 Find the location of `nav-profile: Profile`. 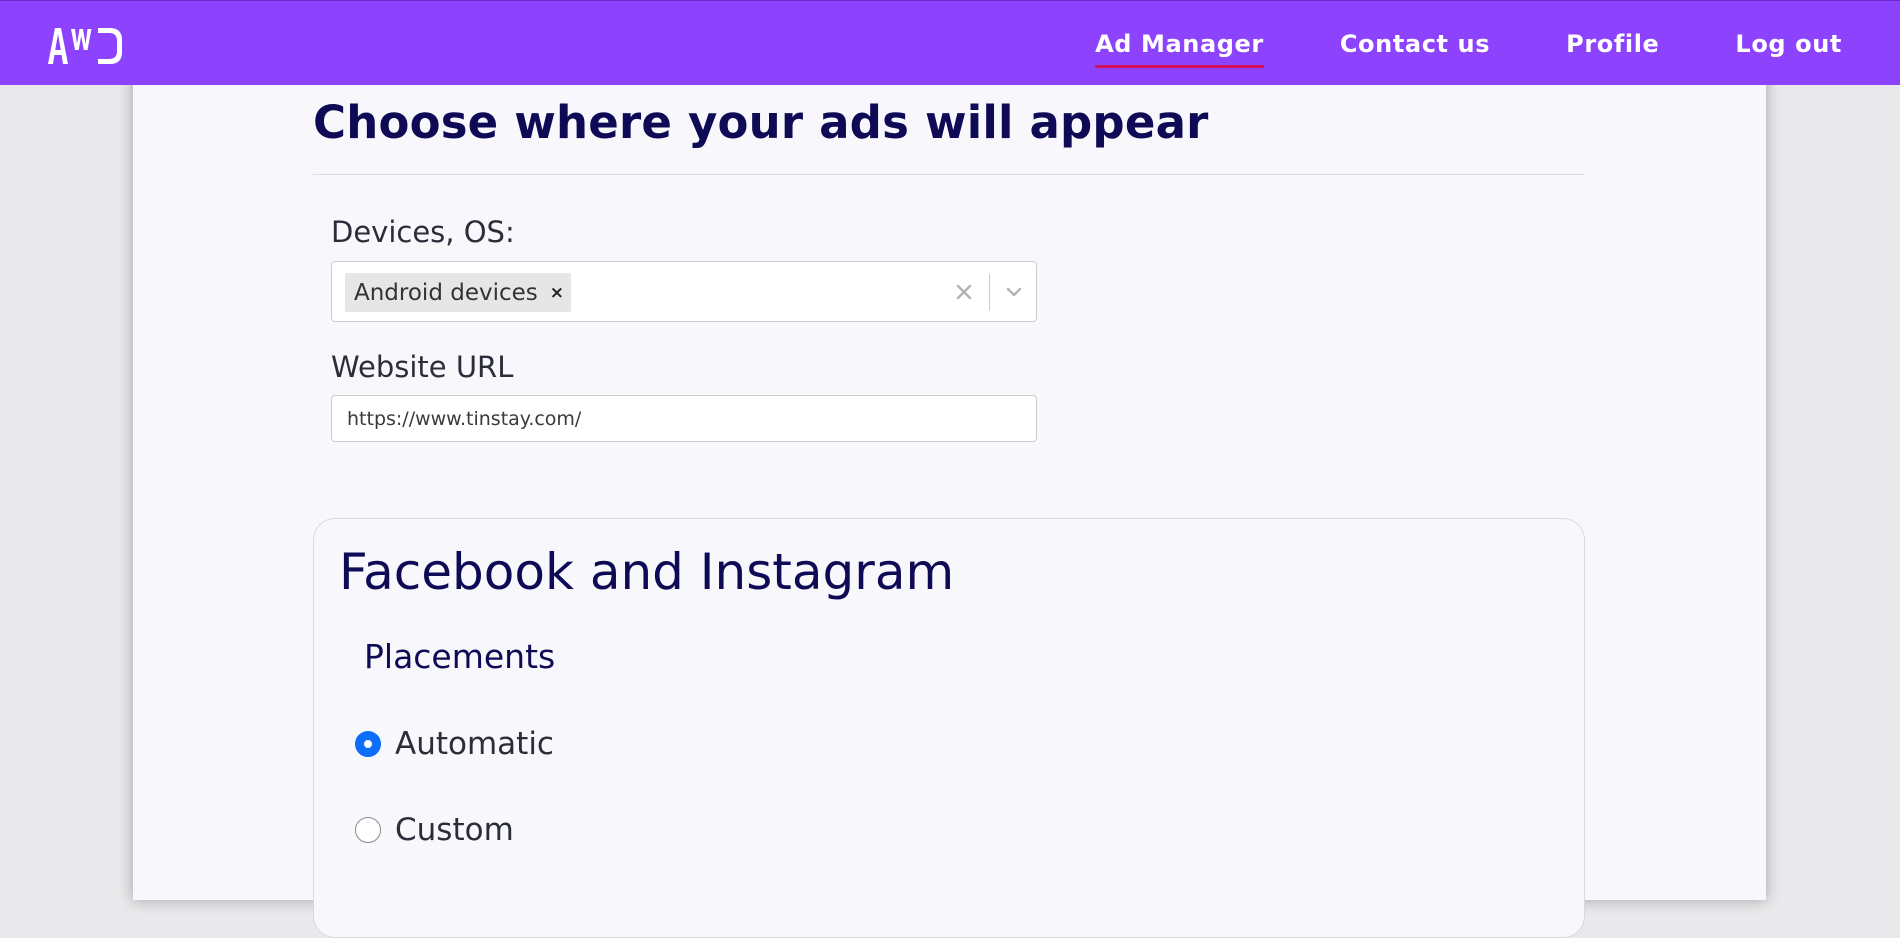

nav-profile: Profile is located at coordinates (1612, 44).